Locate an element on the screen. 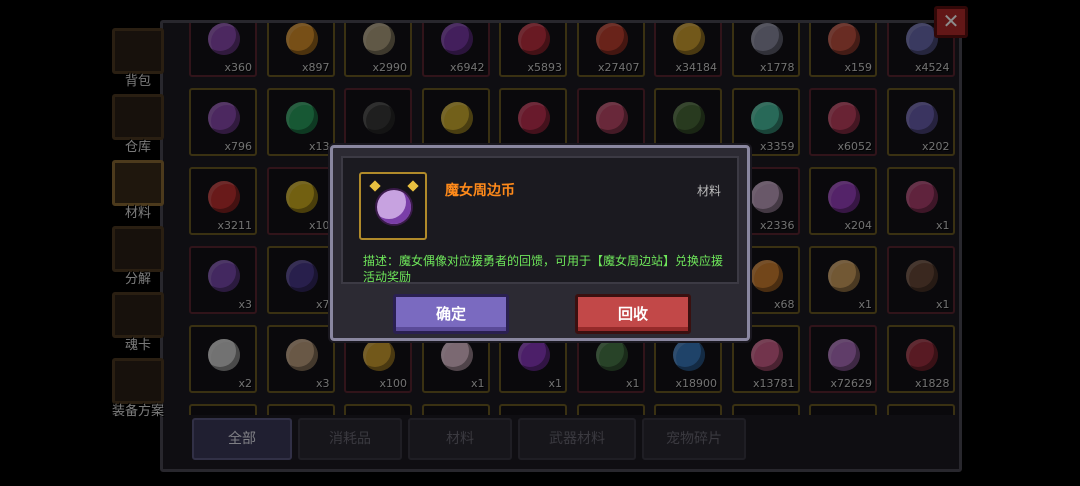 The image size is (1080, 486). item-type: 材料 is located at coordinates (708, 191).